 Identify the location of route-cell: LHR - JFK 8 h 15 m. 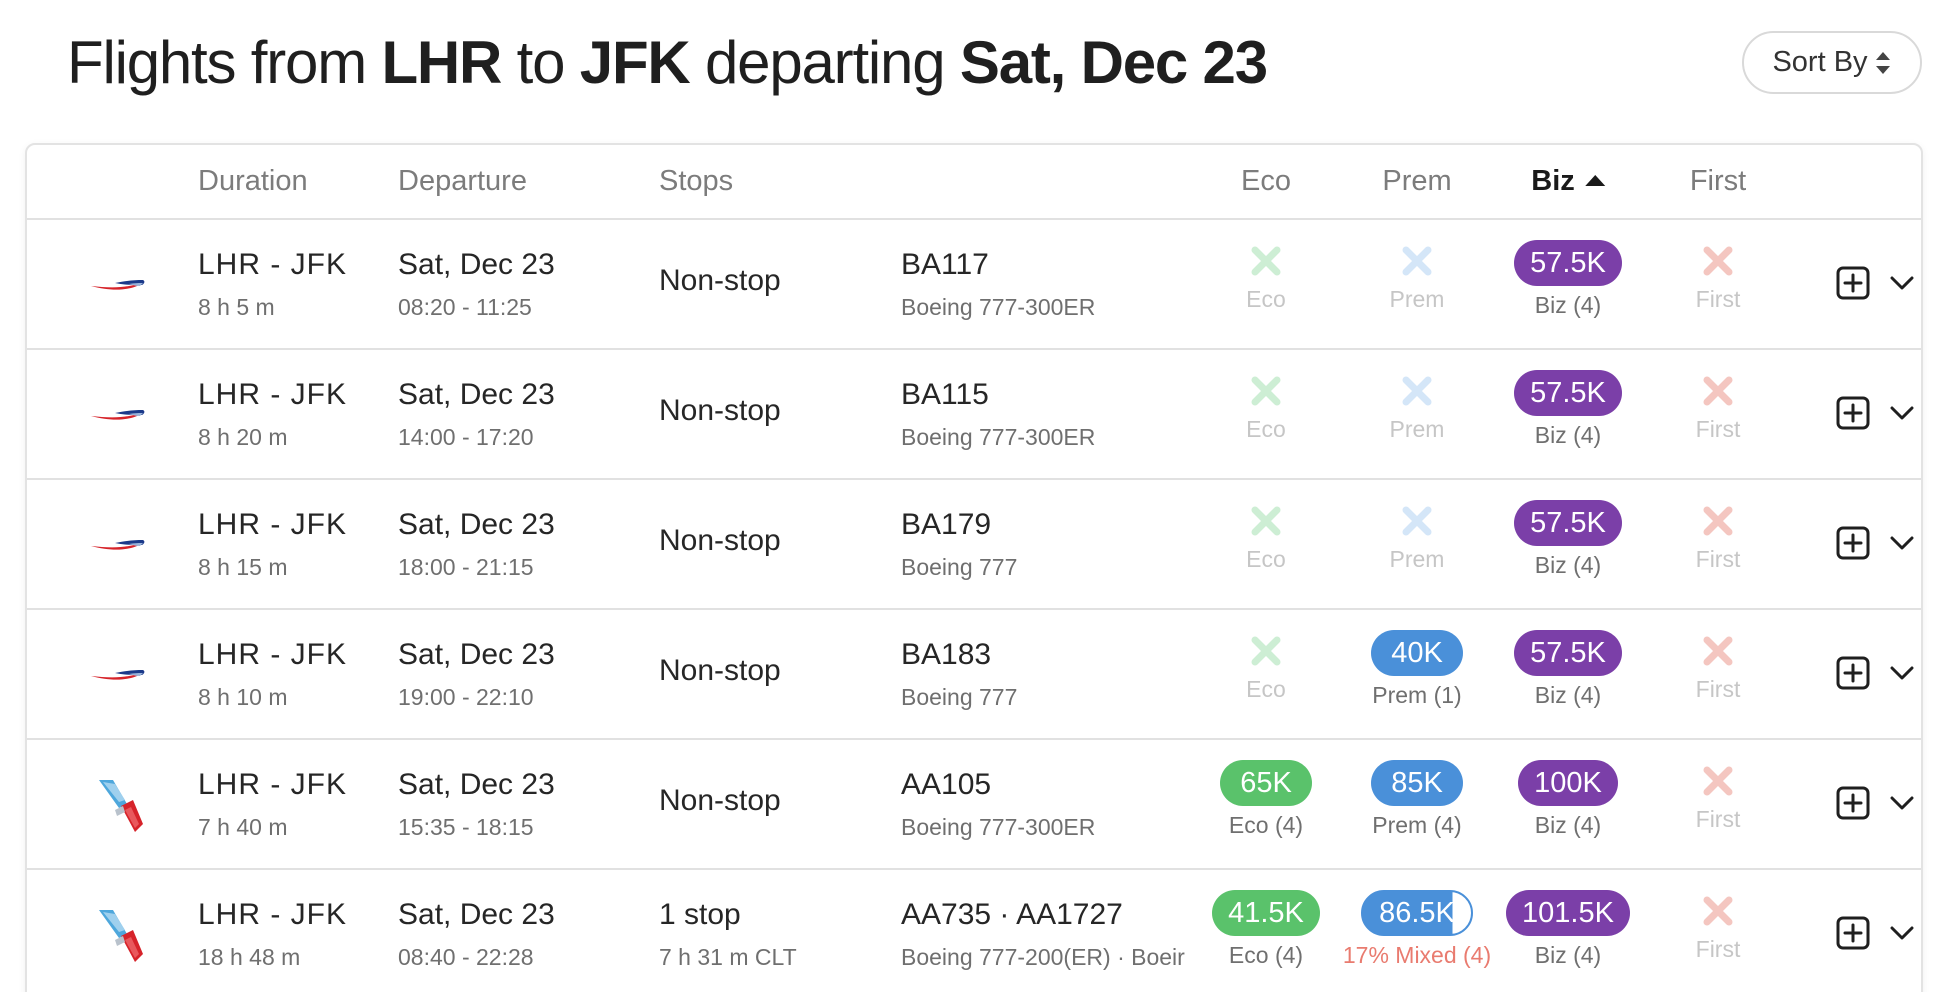
(272, 544).